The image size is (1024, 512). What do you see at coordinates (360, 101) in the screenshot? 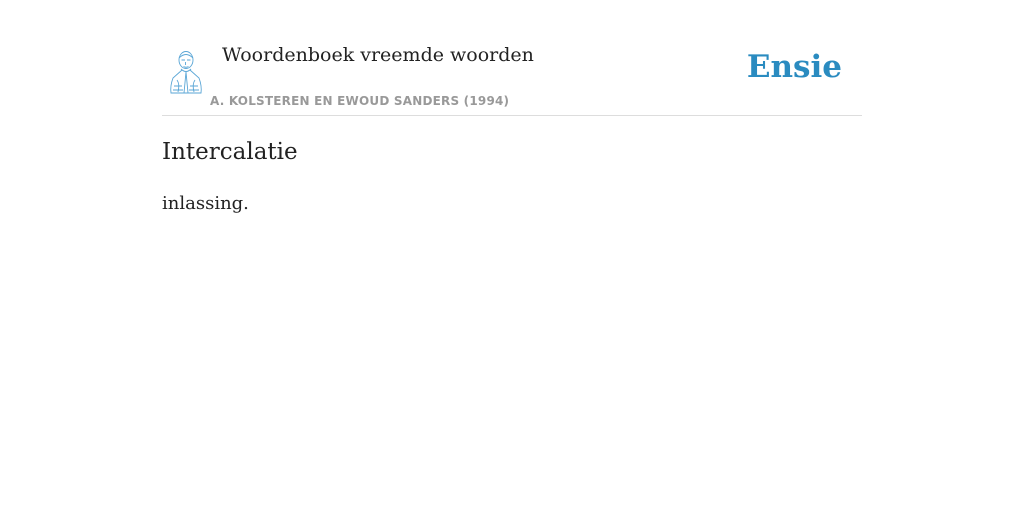
I see `dictionary-authors: A. KOLSTEREN EN EWOUD SANDERS (1994)` at bounding box center [360, 101].